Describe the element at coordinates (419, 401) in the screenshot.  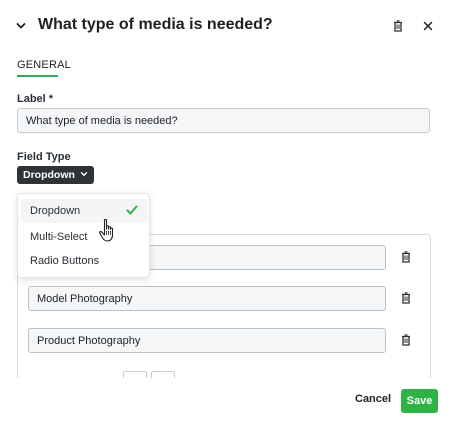
I see `save-button: Save` at that location.